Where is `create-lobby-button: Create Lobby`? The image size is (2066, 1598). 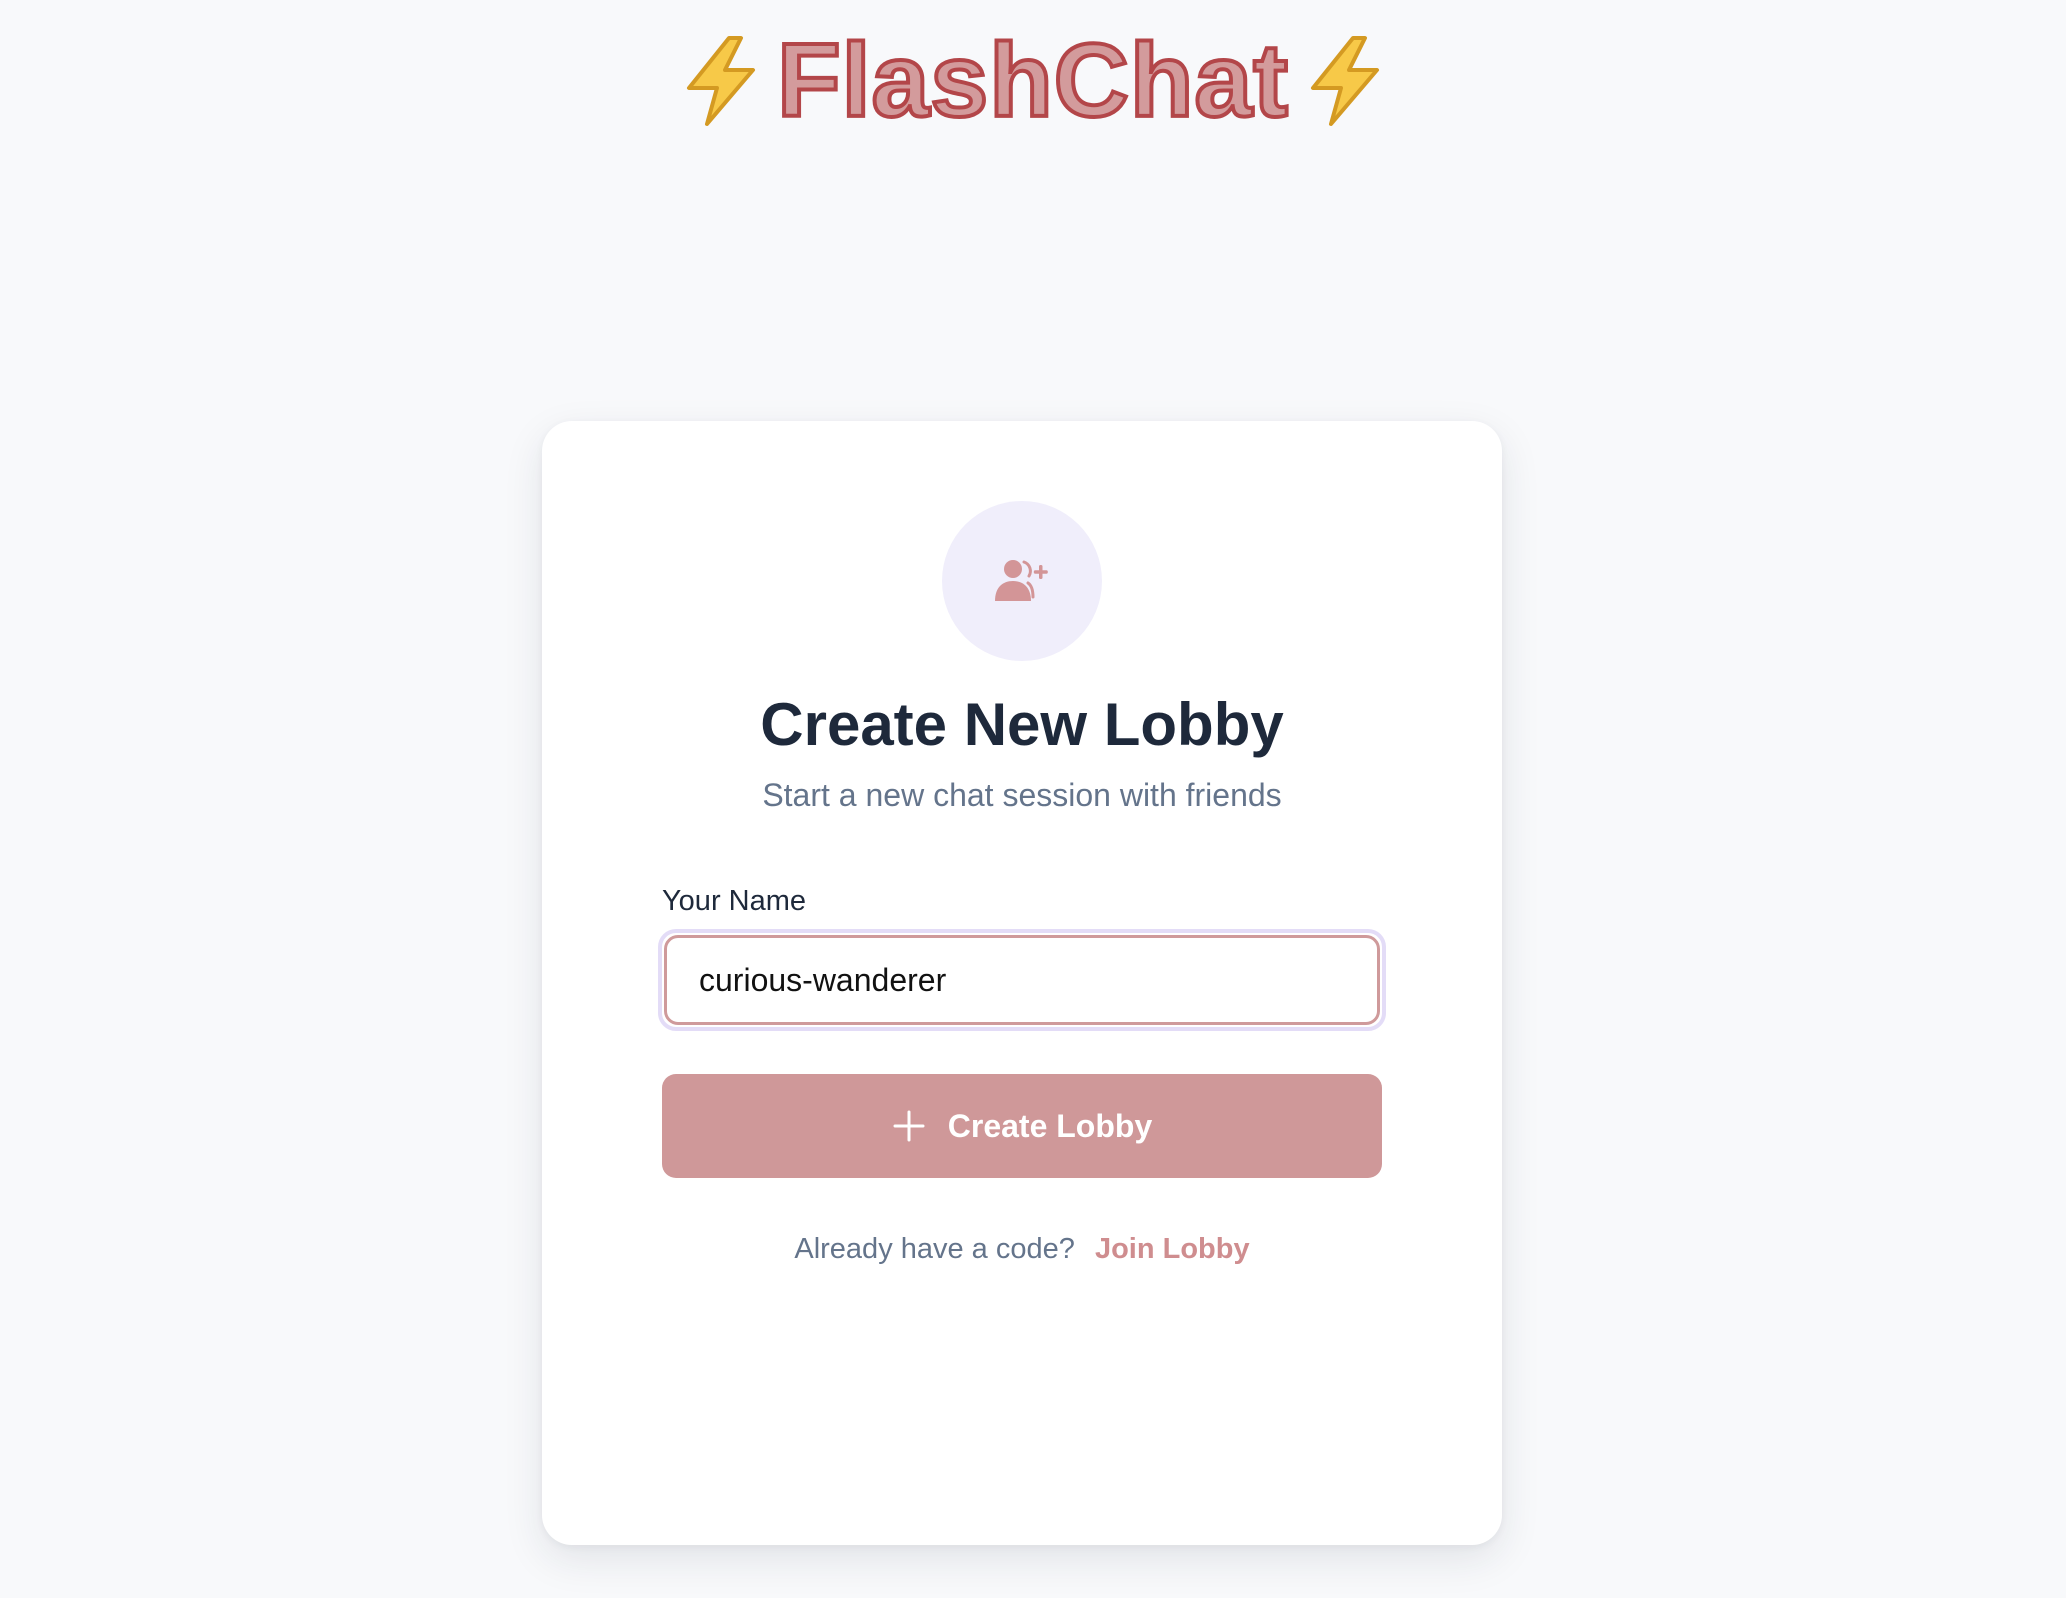
create-lobby-button: Create Lobby is located at coordinates (1022, 1126).